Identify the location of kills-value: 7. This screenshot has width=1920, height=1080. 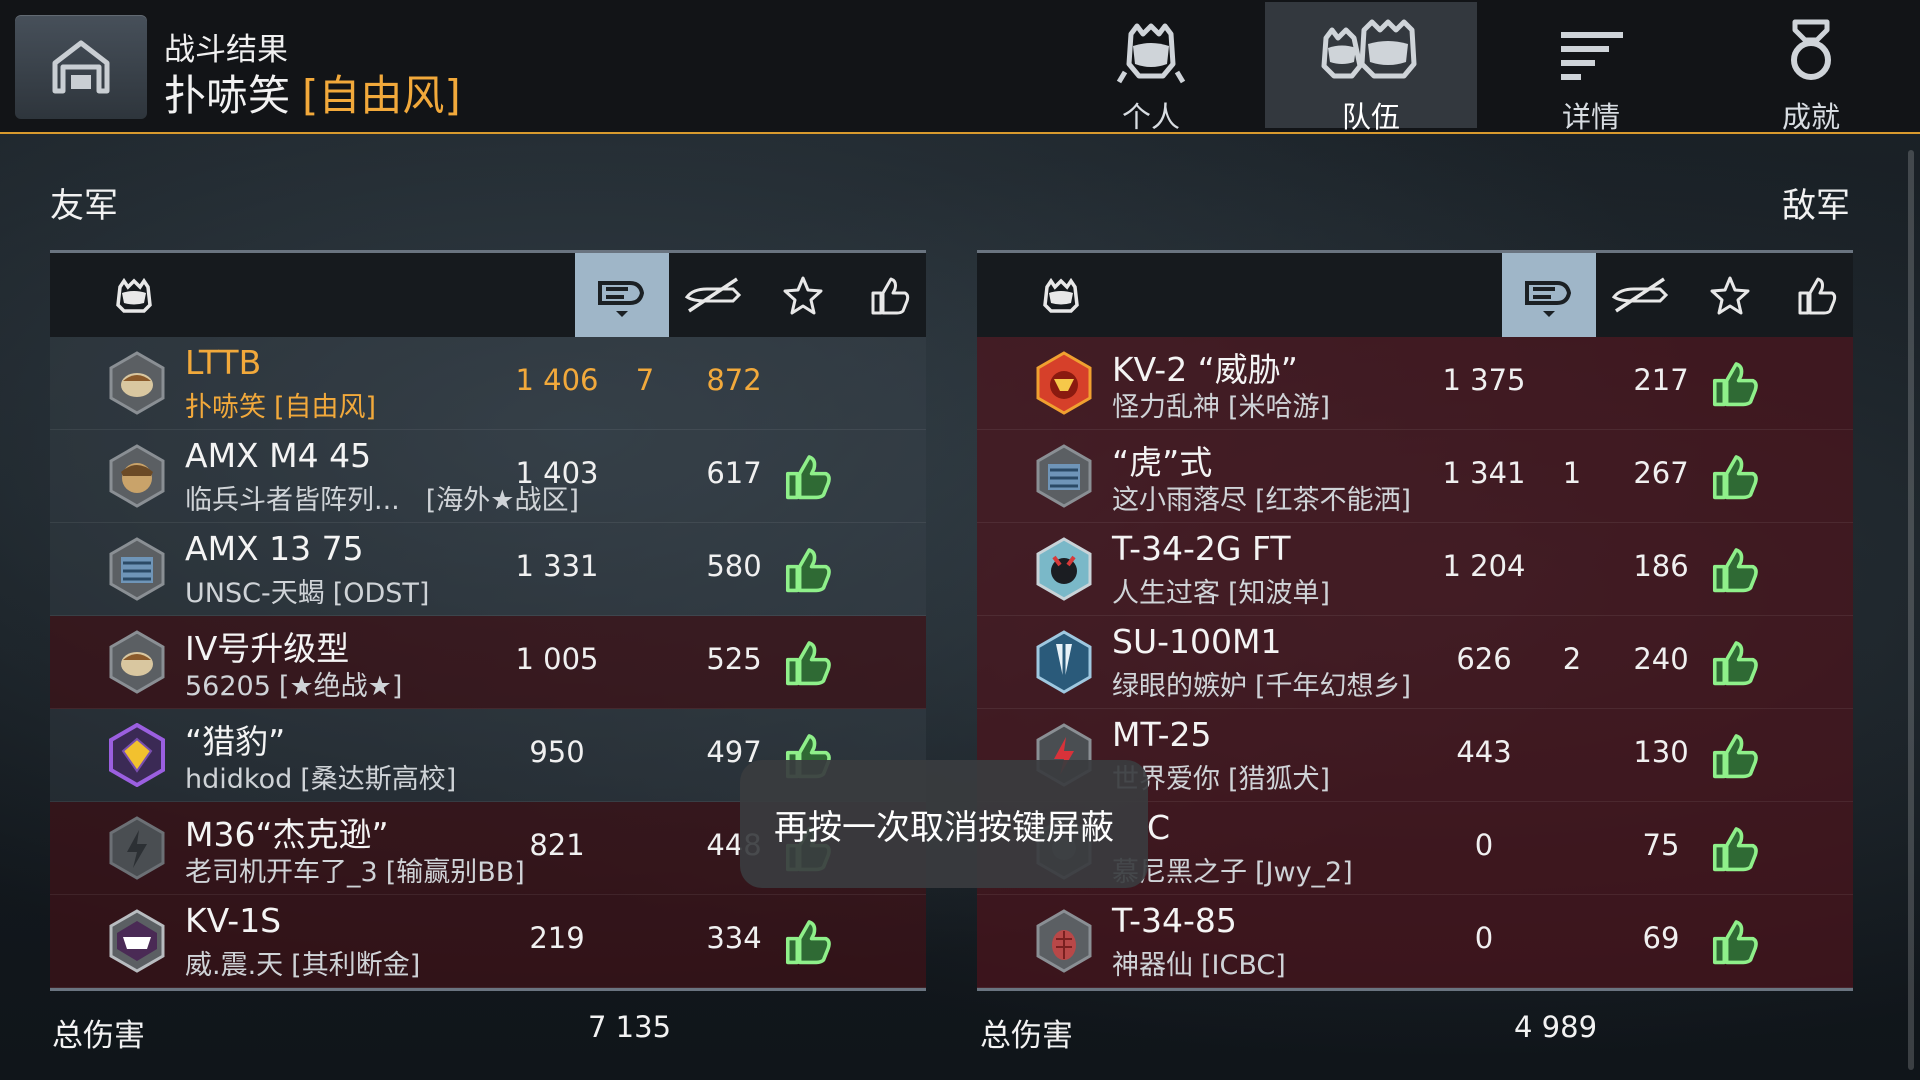
(645, 380).